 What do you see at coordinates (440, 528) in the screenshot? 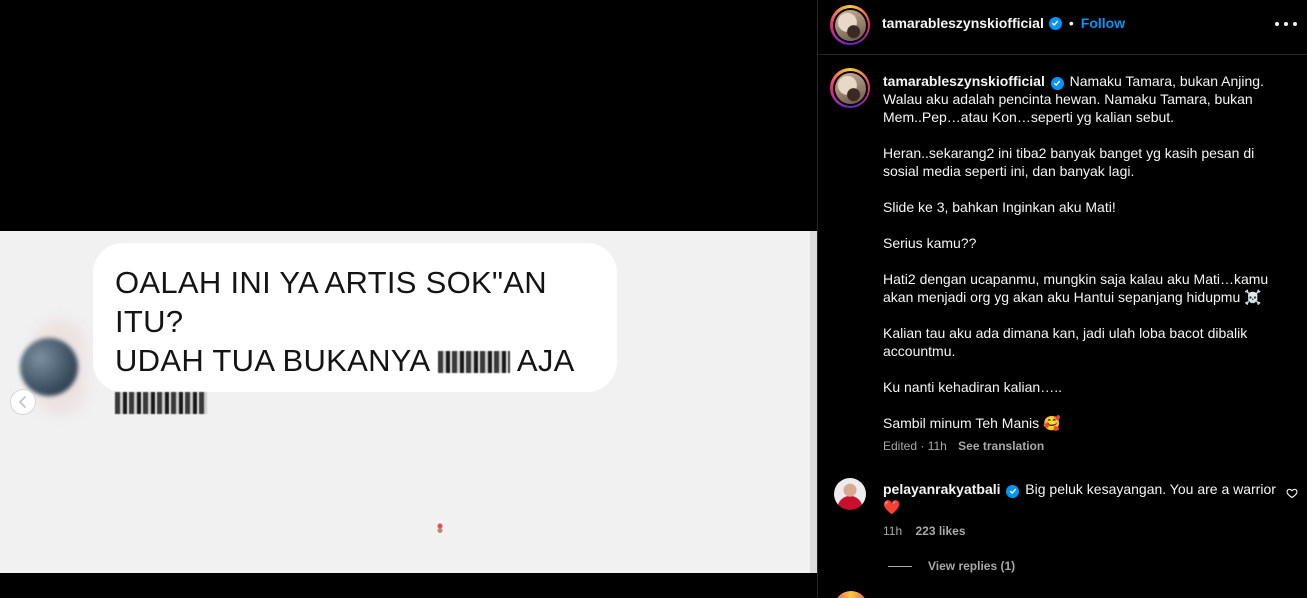
I see `small-emoji-figure` at bounding box center [440, 528].